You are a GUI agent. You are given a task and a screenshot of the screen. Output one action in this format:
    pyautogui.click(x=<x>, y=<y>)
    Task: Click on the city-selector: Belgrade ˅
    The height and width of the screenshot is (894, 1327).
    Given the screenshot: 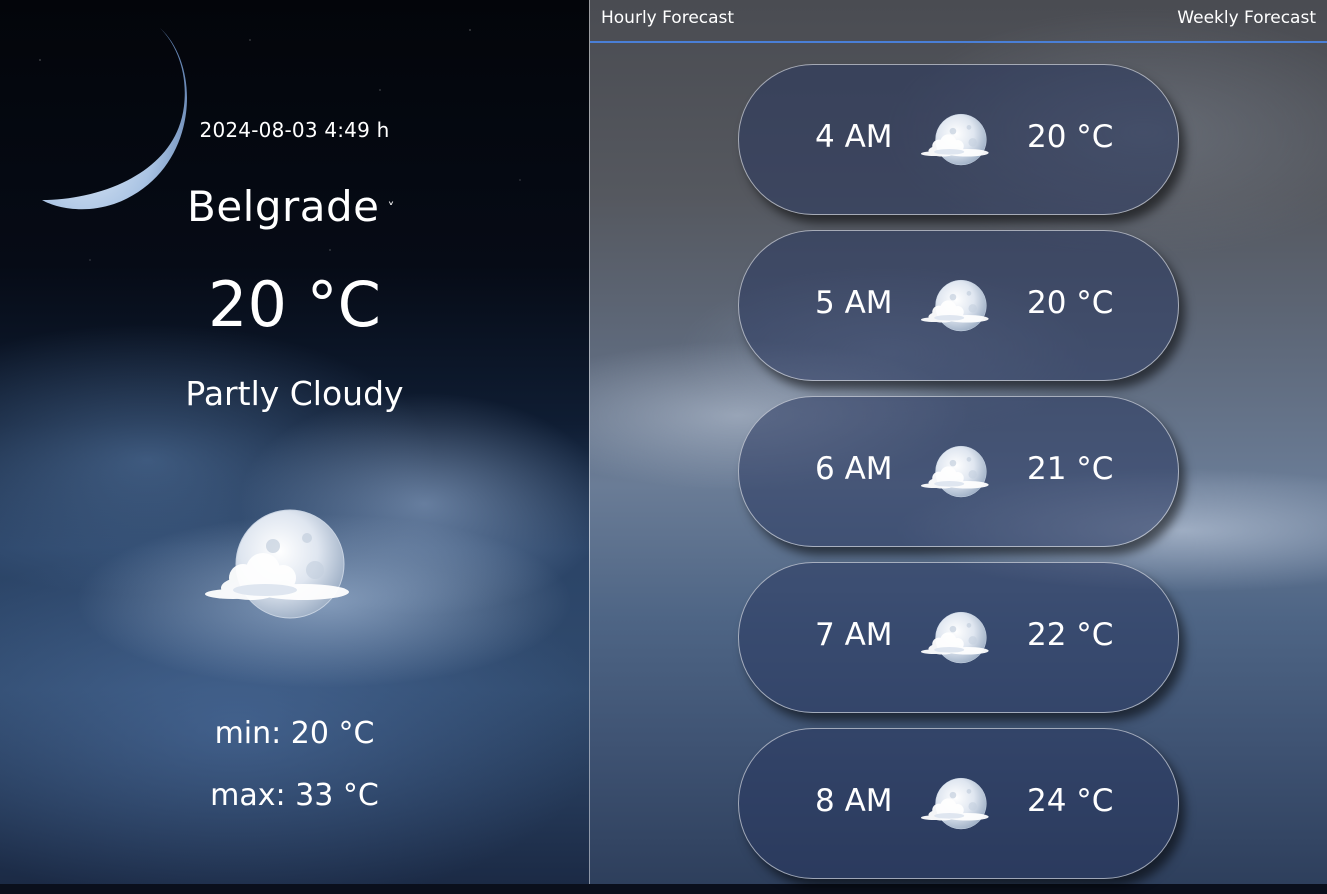 What is the action you would take?
    pyautogui.click(x=291, y=206)
    